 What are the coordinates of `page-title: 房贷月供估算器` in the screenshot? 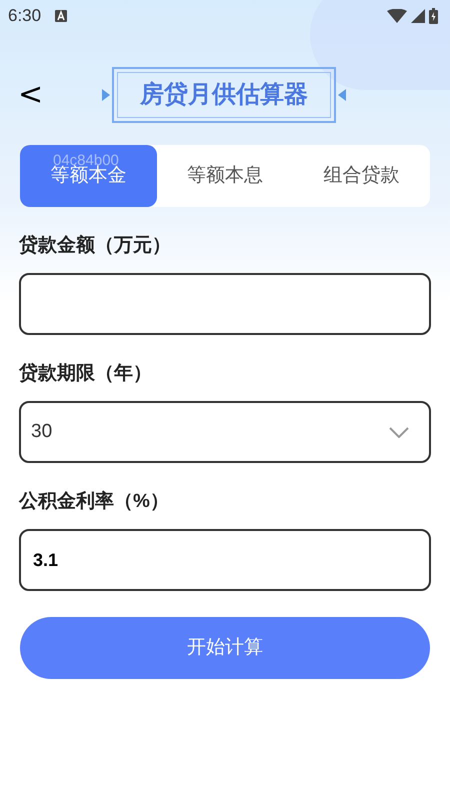 It's located at (224, 95).